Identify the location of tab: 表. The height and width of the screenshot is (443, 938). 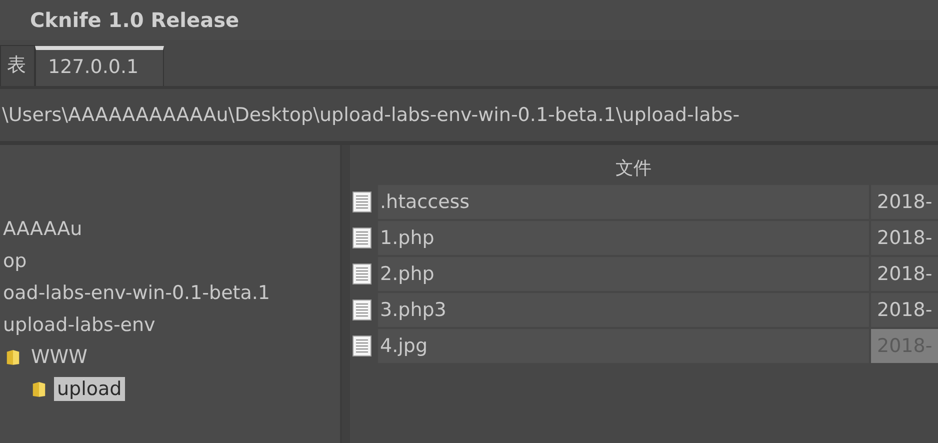
(17, 65).